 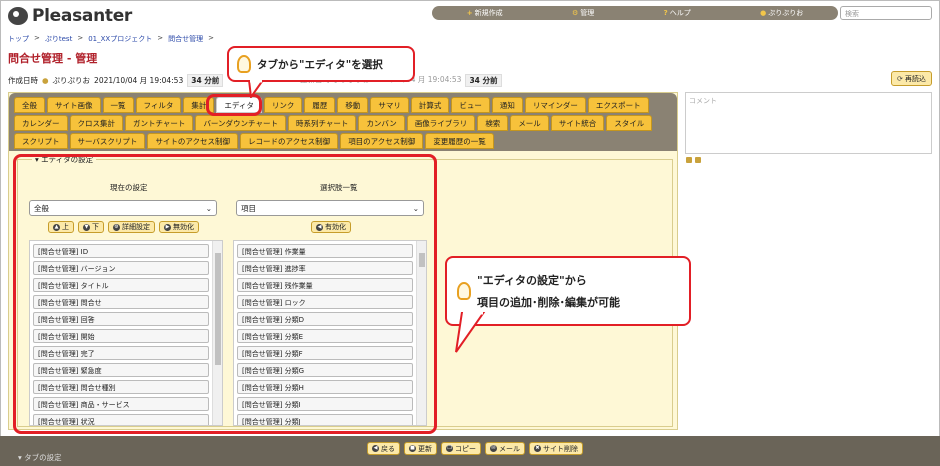 I want to click on breadcrumb-item: 01_XXプロジェクト, so click(x=120, y=39).